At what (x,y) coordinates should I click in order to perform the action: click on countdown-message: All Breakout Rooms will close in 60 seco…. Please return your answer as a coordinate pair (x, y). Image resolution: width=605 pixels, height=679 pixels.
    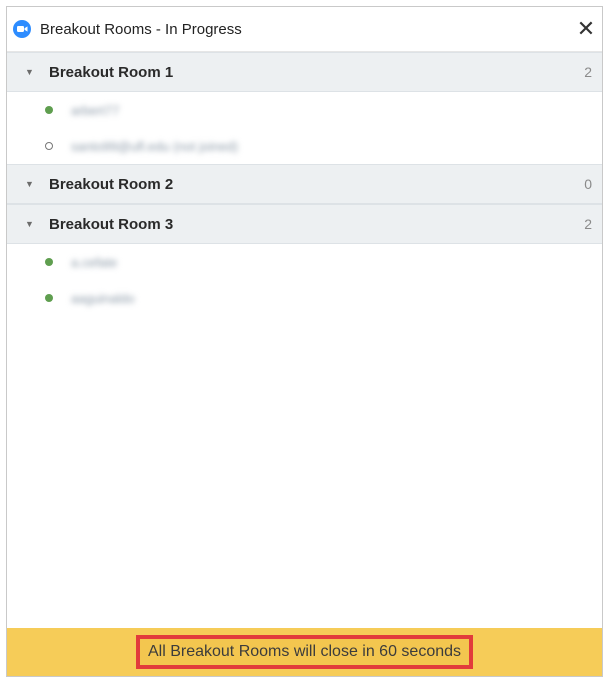
    Looking at the image, I should click on (304, 652).